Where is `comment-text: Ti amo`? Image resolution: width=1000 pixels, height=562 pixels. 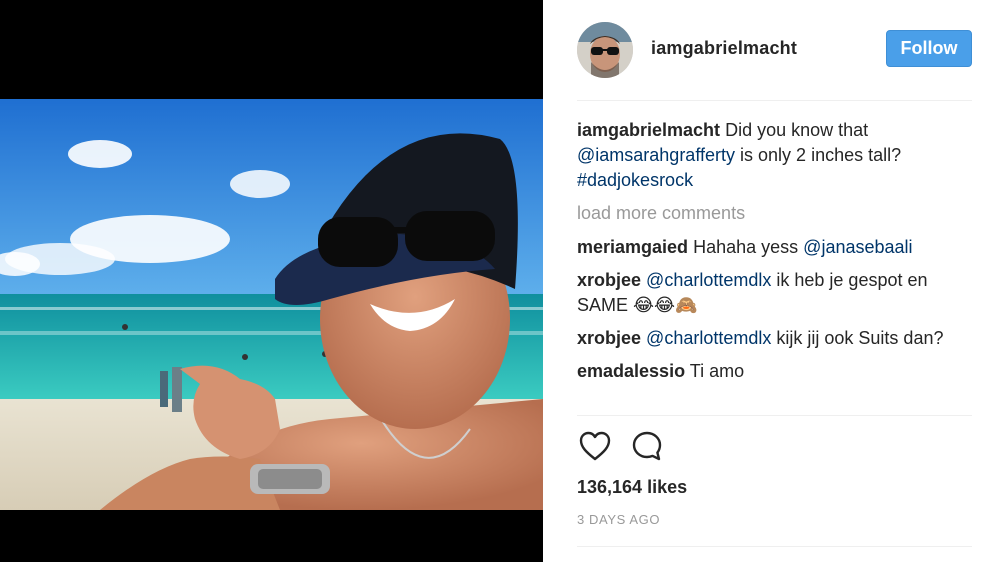 comment-text: Ti amo is located at coordinates (717, 371).